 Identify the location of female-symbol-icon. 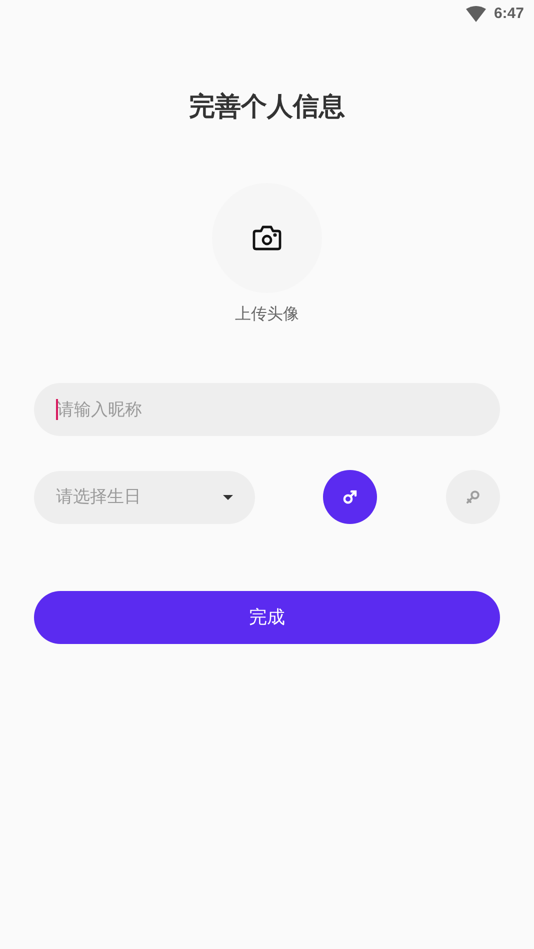
(473, 497).